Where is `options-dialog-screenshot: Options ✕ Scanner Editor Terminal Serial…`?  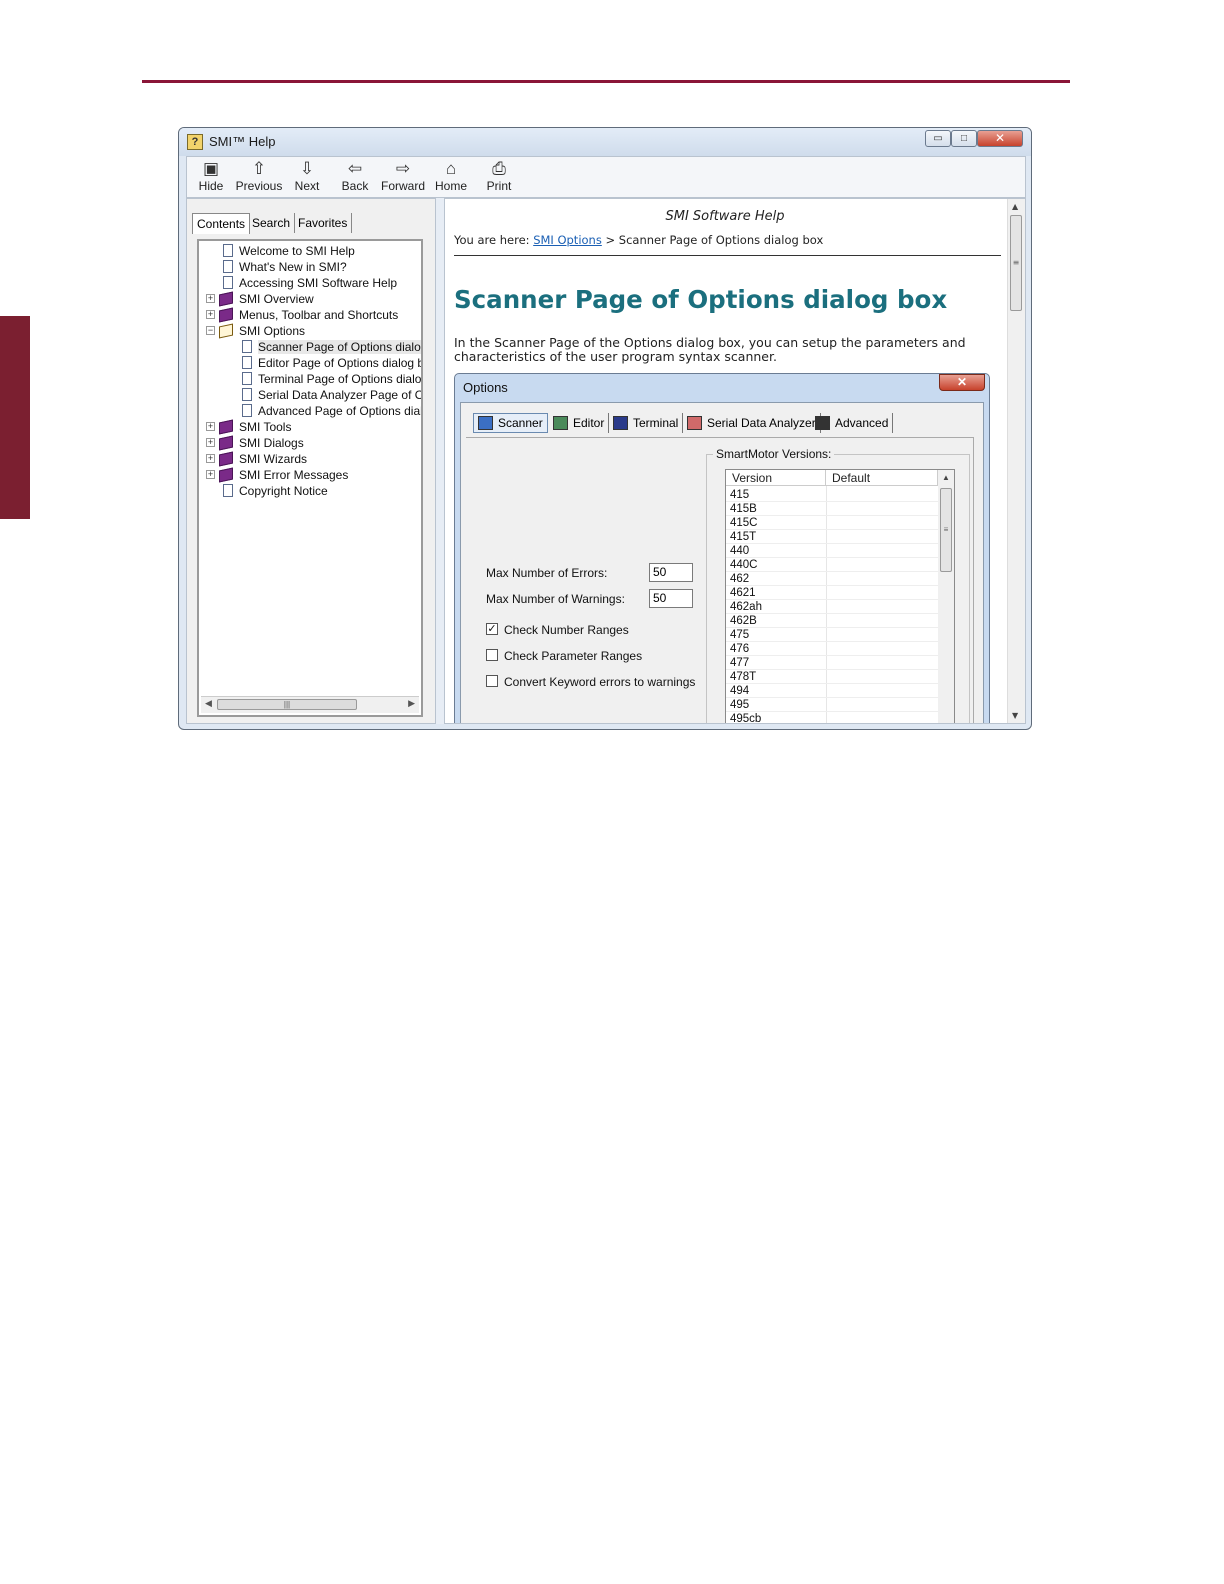 options-dialog-screenshot: Options ✕ Scanner Editor Terminal Serial… is located at coordinates (722, 548).